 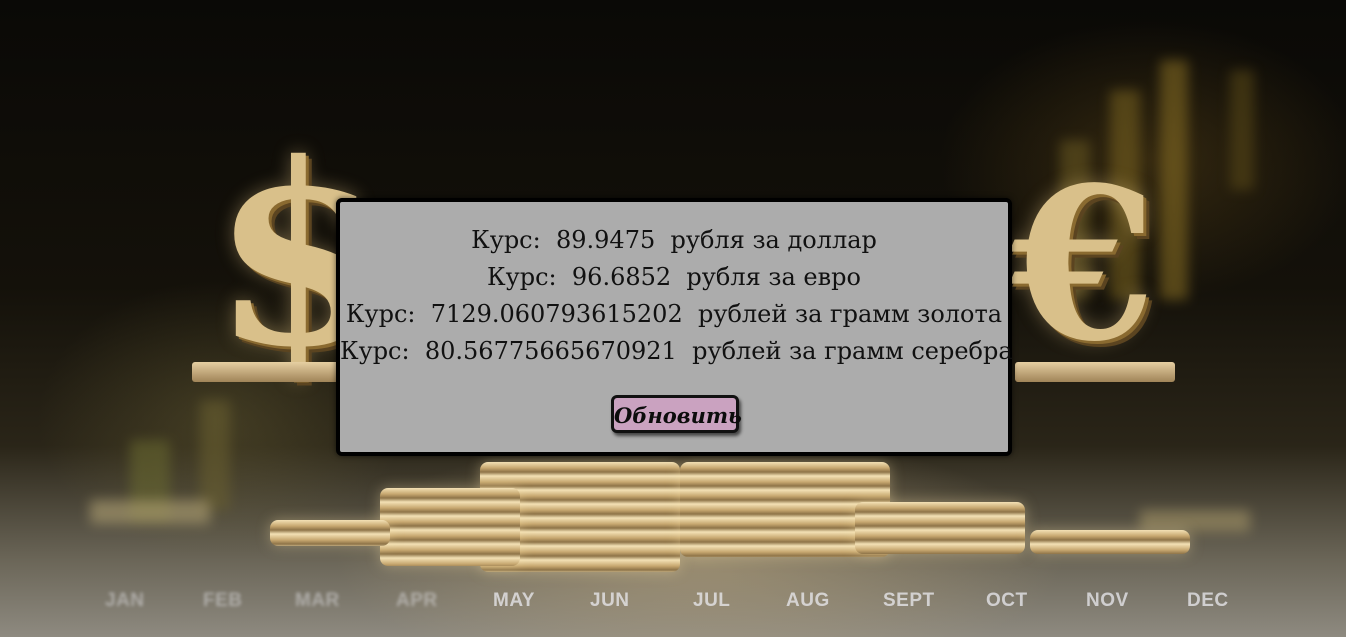 What do you see at coordinates (773, 240) in the screenshot?
I see `rate-unit: рубля за доллар` at bounding box center [773, 240].